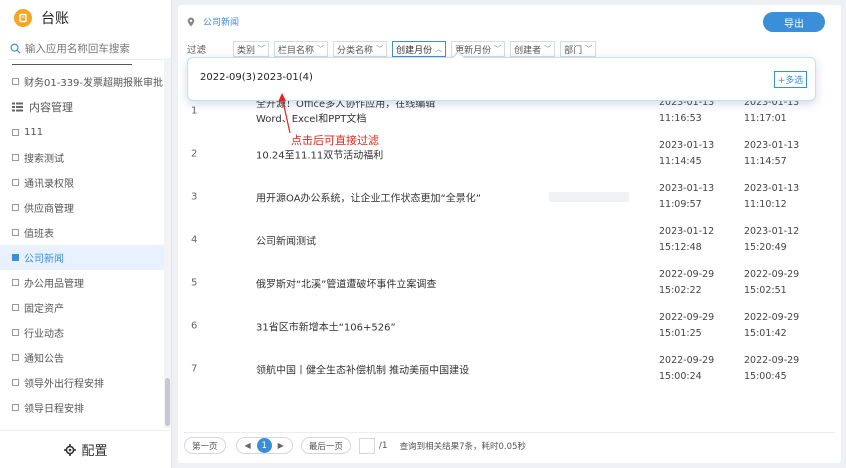 The height and width of the screenshot is (468, 846). I want to click on created-date: 2023-01-13, so click(687, 188).